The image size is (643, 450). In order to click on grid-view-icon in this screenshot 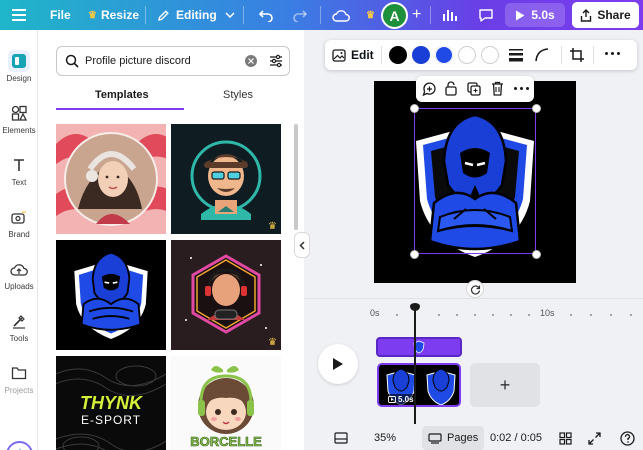, I will do `click(565, 438)`.